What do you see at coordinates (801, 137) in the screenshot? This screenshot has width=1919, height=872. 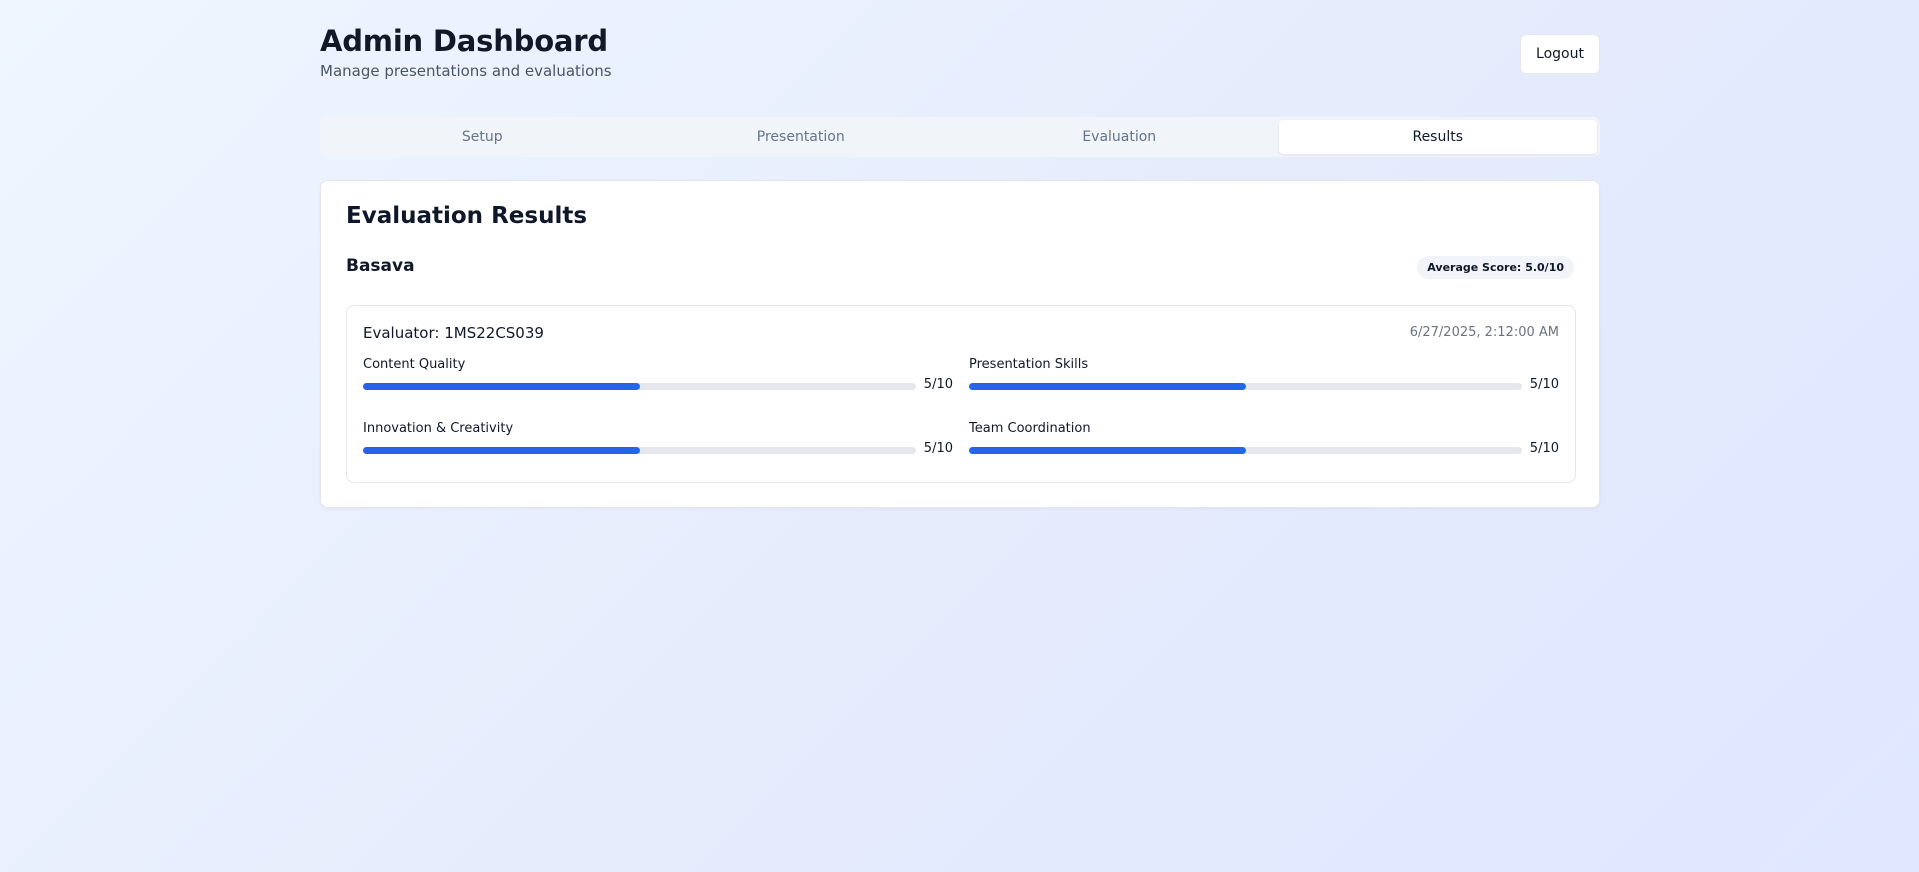 I see `tab-presentation: Presentation` at bounding box center [801, 137].